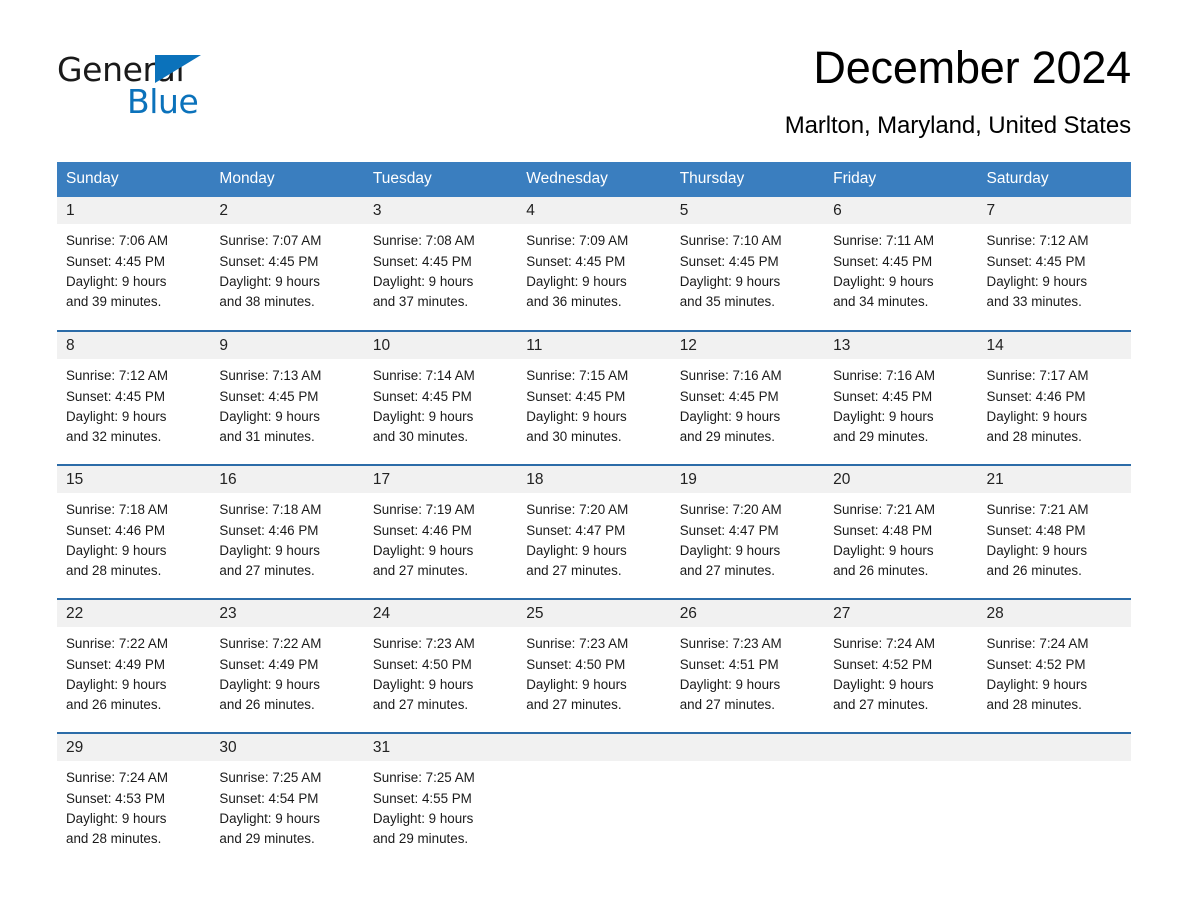 This screenshot has width=1188, height=918. I want to click on day-number: 5, so click(747, 211).